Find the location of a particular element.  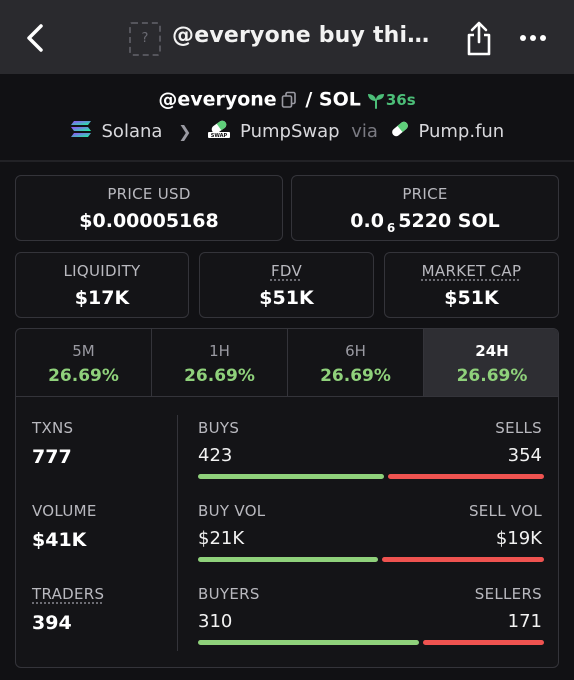

token-thumbnail-placeholder: ? is located at coordinates (145, 39).